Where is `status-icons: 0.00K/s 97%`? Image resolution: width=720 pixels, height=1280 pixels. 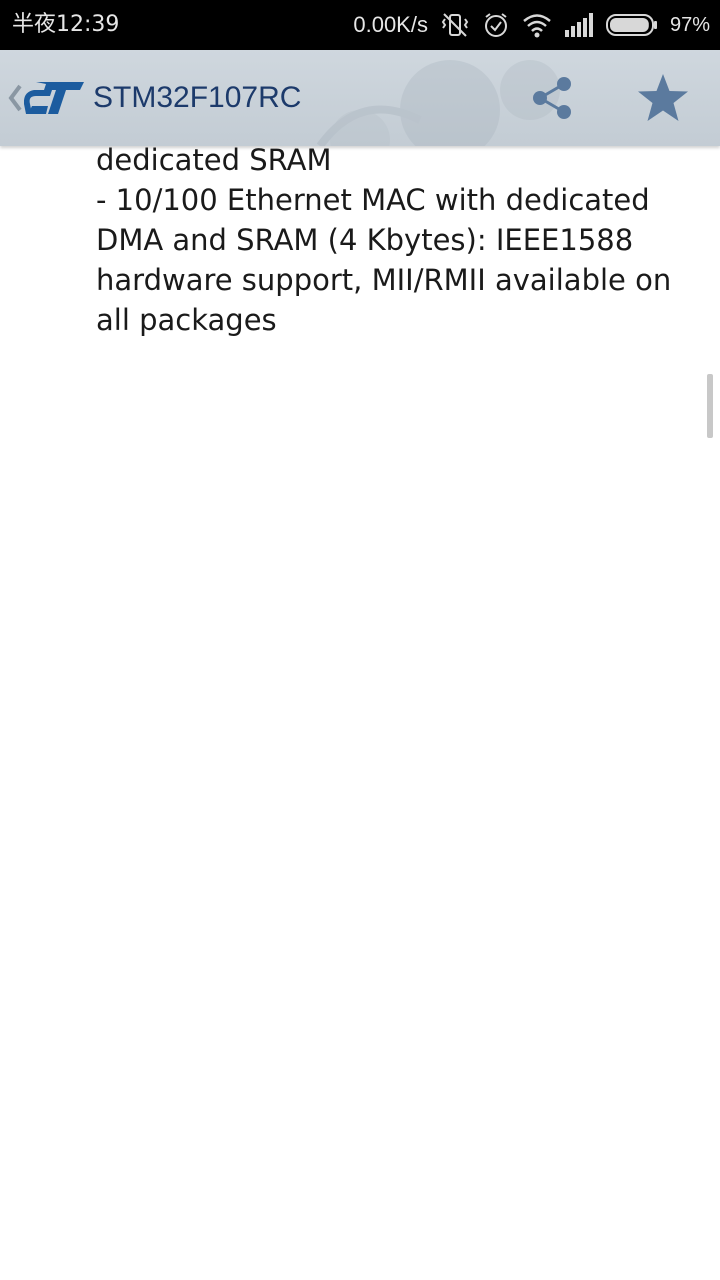 status-icons: 0.00K/s 97% is located at coordinates (531, 25).